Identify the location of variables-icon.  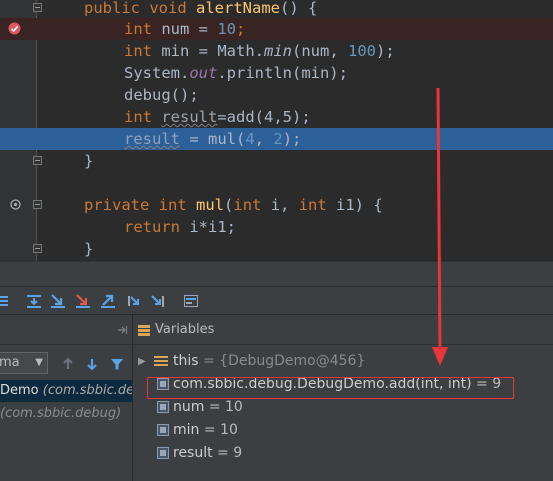
(144, 330).